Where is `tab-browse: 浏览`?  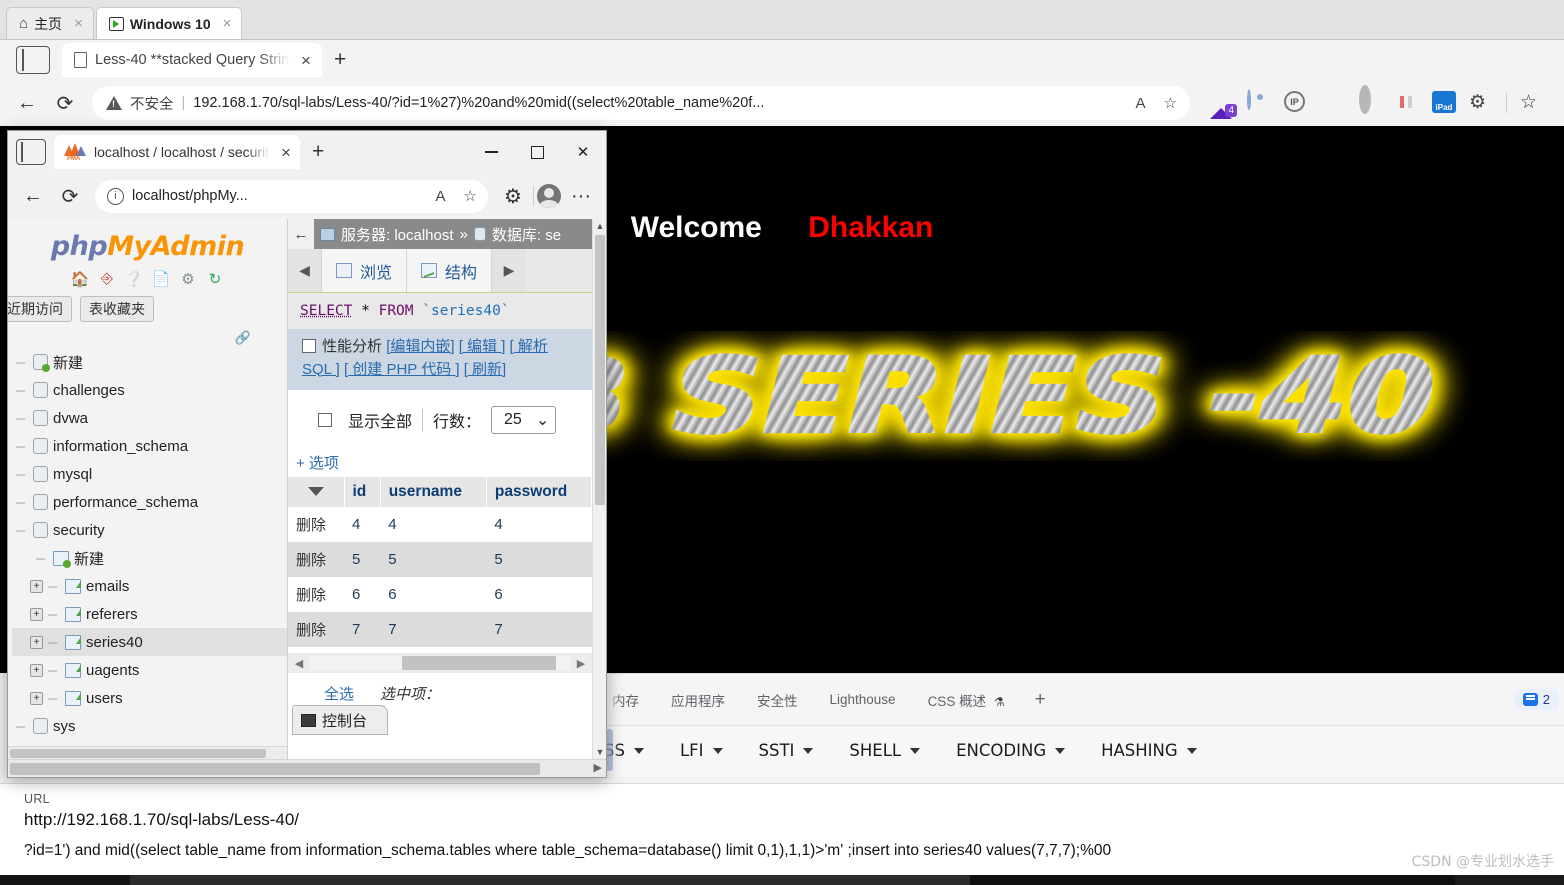 tab-browse: 浏览 is located at coordinates (365, 270).